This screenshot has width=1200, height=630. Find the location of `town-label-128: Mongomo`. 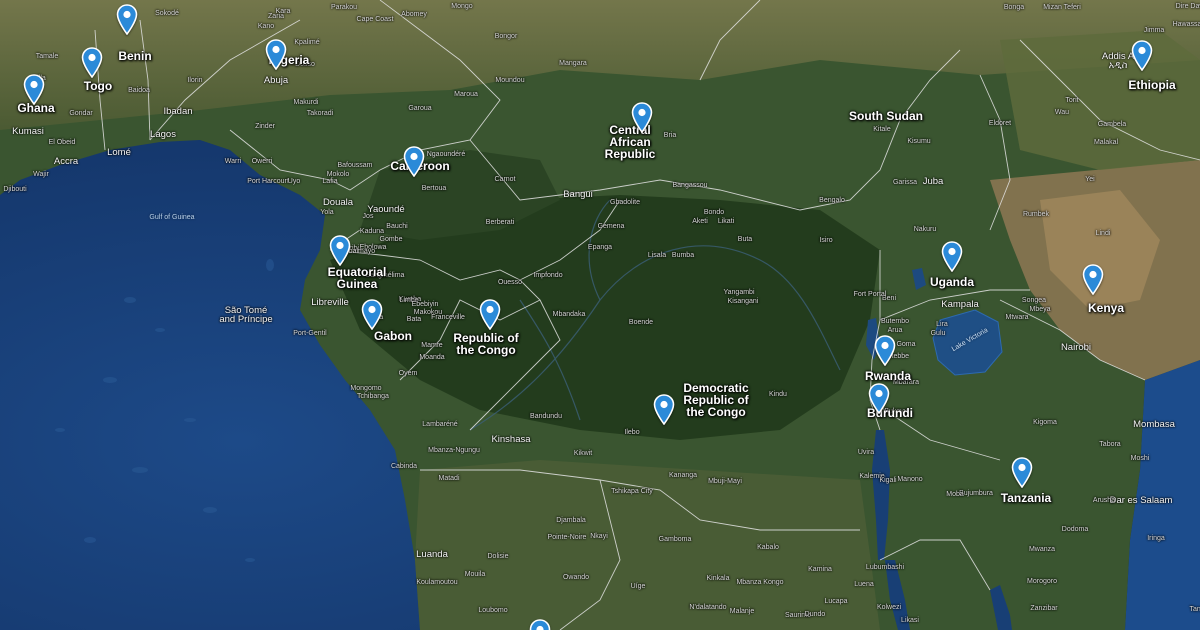

town-label-128: Mongomo is located at coordinates (366, 388).